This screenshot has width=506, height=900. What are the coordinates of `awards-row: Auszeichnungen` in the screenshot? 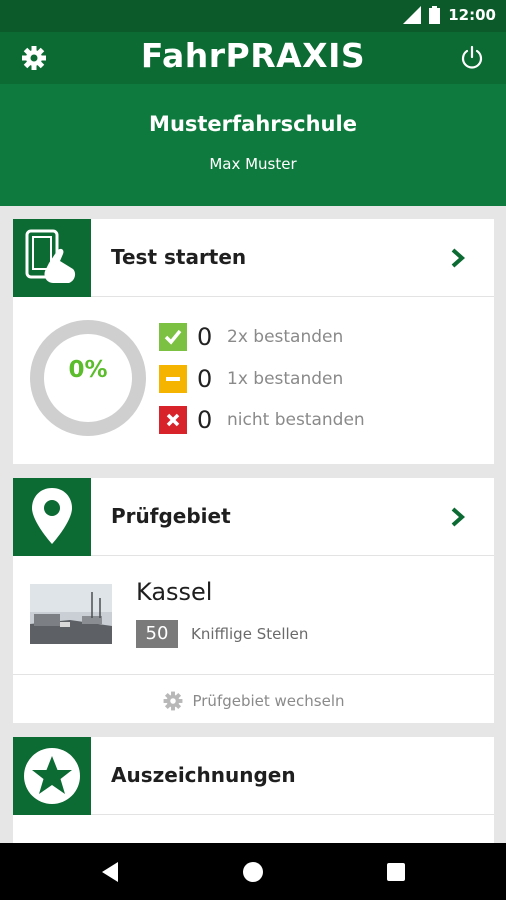 It's located at (253, 776).